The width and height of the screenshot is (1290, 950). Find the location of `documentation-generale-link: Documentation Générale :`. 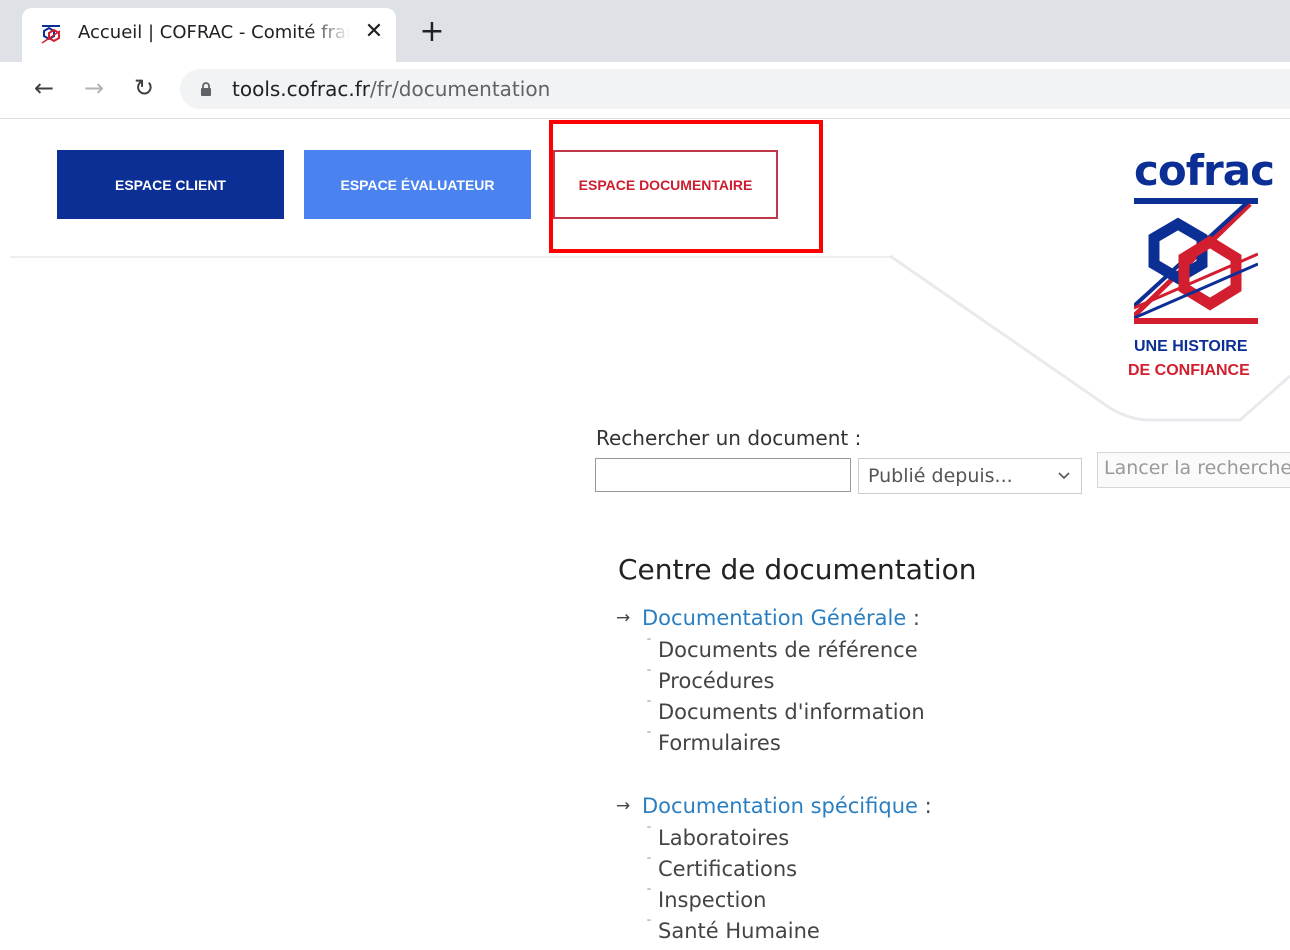

documentation-generale-link: Documentation Générale : is located at coordinates (781, 618).